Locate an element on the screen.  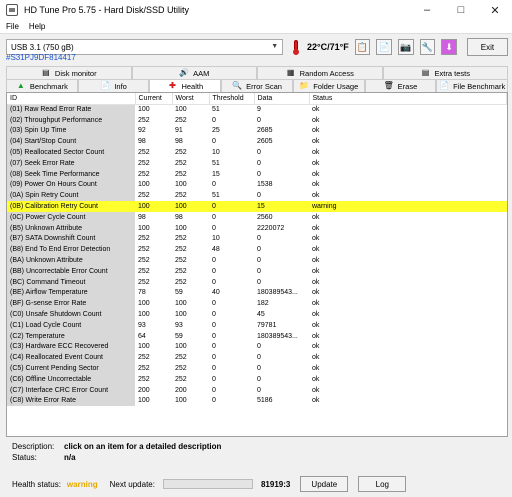
tab-folder-usage: 📁 Folder Usage is located at coordinates (328, 85).